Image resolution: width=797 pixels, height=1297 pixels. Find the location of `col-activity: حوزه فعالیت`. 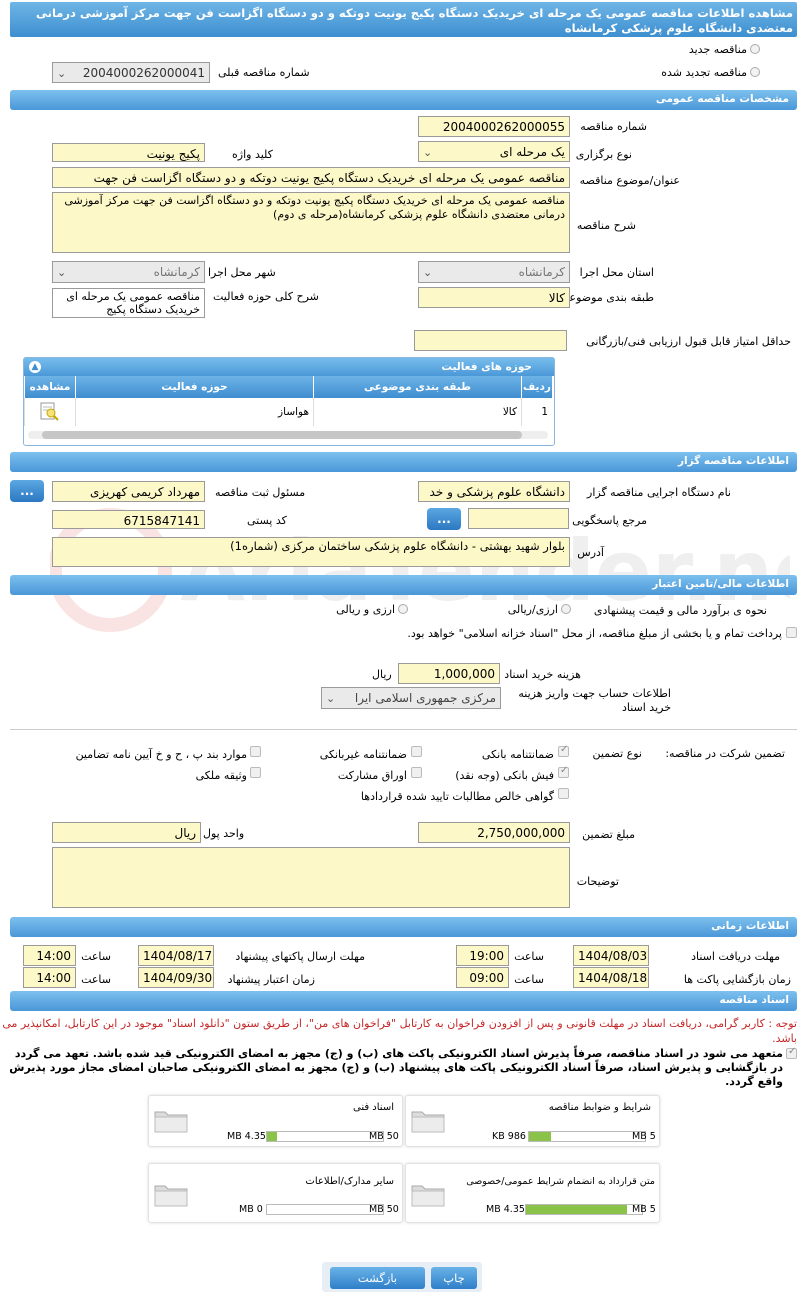

col-activity: حوزه فعالیت is located at coordinates (194, 387).